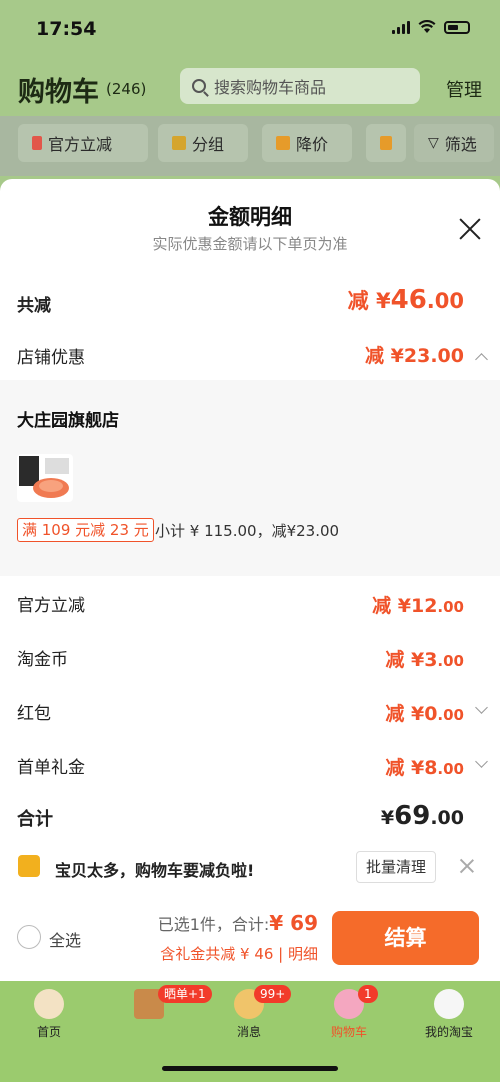 The image size is (500, 1082). What do you see at coordinates (405, 300) in the screenshot?
I see `total-reduce-amount: 减 ¥46.00` at bounding box center [405, 300].